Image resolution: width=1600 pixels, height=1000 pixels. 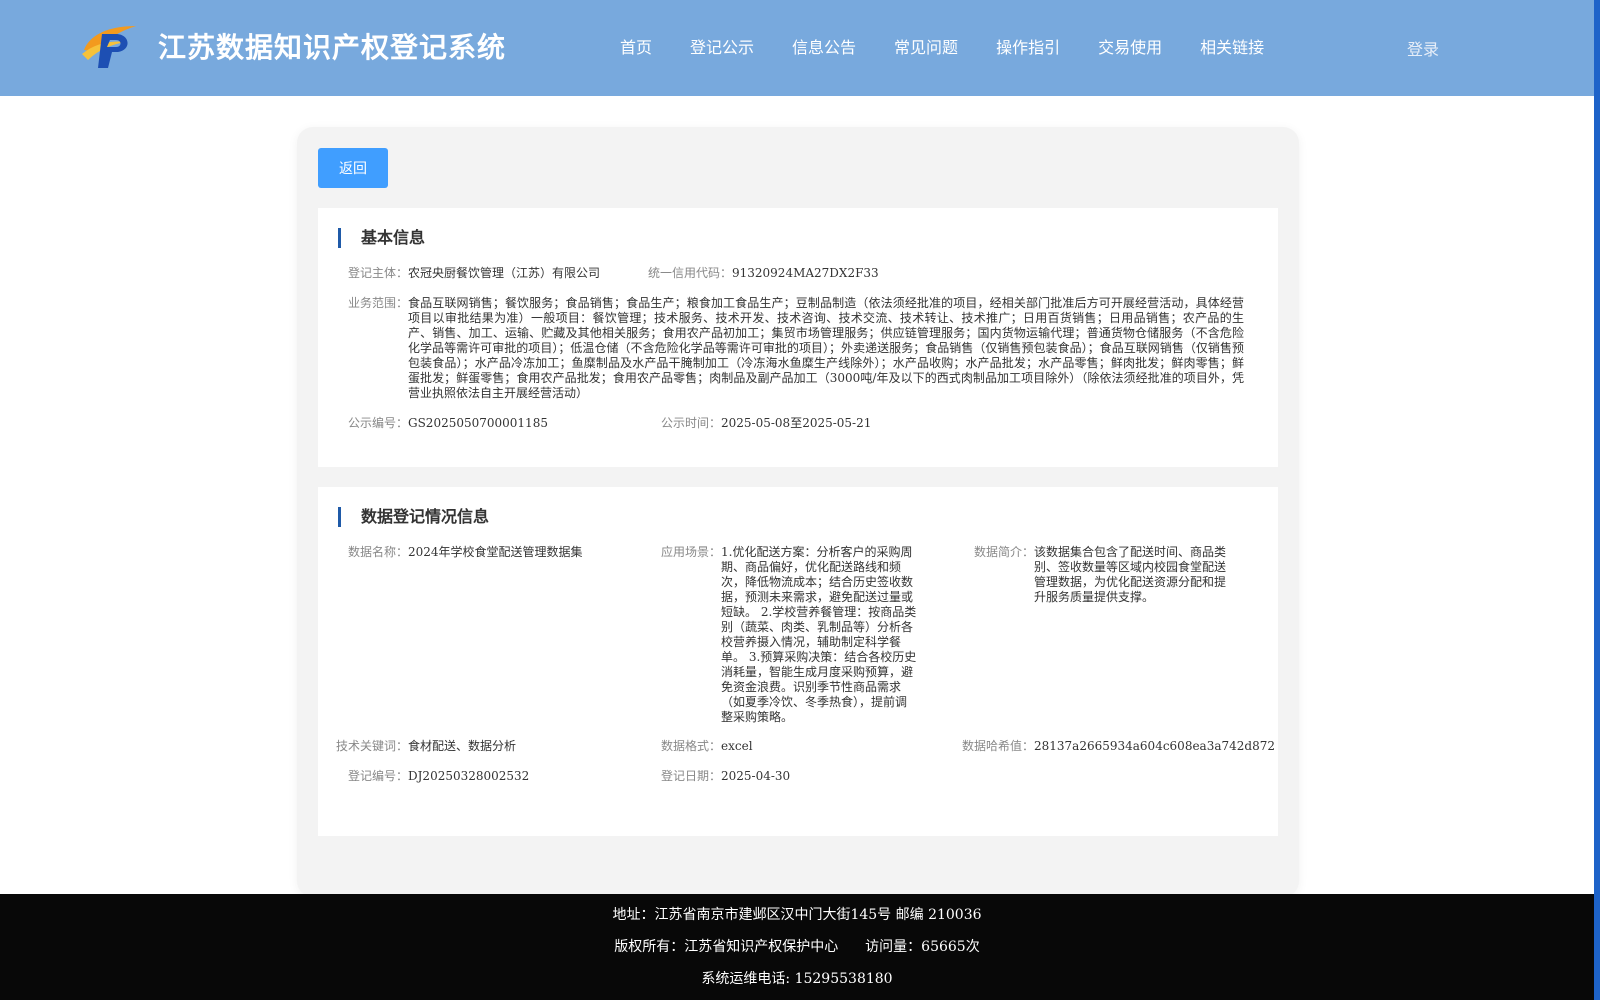 What do you see at coordinates (378, 776) in the screenshot?
I see `registration-number-label: 登记编号：` at bounding box center [378, 776].